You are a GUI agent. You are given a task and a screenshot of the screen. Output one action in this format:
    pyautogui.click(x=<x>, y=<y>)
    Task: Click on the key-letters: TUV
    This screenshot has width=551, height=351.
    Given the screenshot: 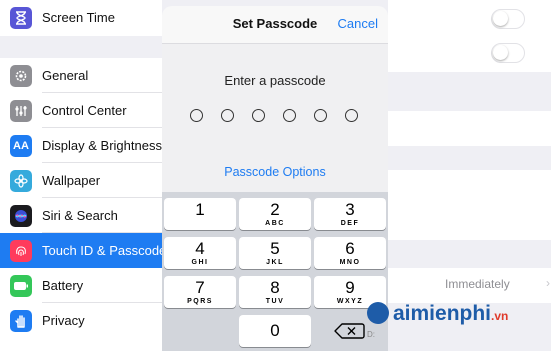 What is the action you would take?
    pyautogui.click(x=275, y=301)
    